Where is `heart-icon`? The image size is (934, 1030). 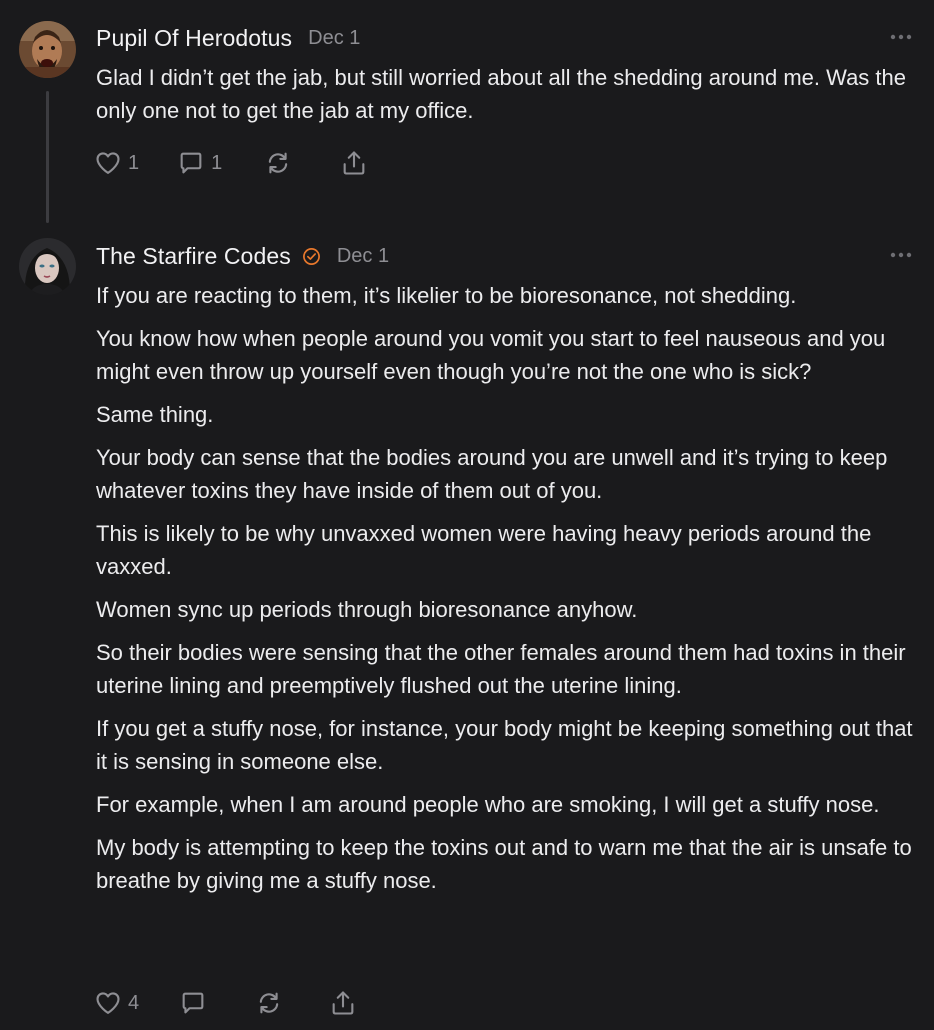 heart-icon is located at coordinates (108, 1003).